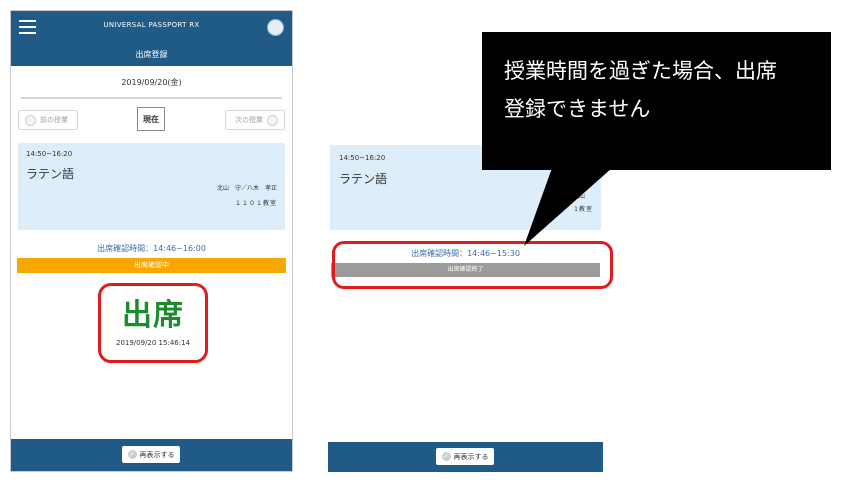  I want to click on attendance-highlight: 出席 2019/09/20 15:46:14, so click(153, 323).